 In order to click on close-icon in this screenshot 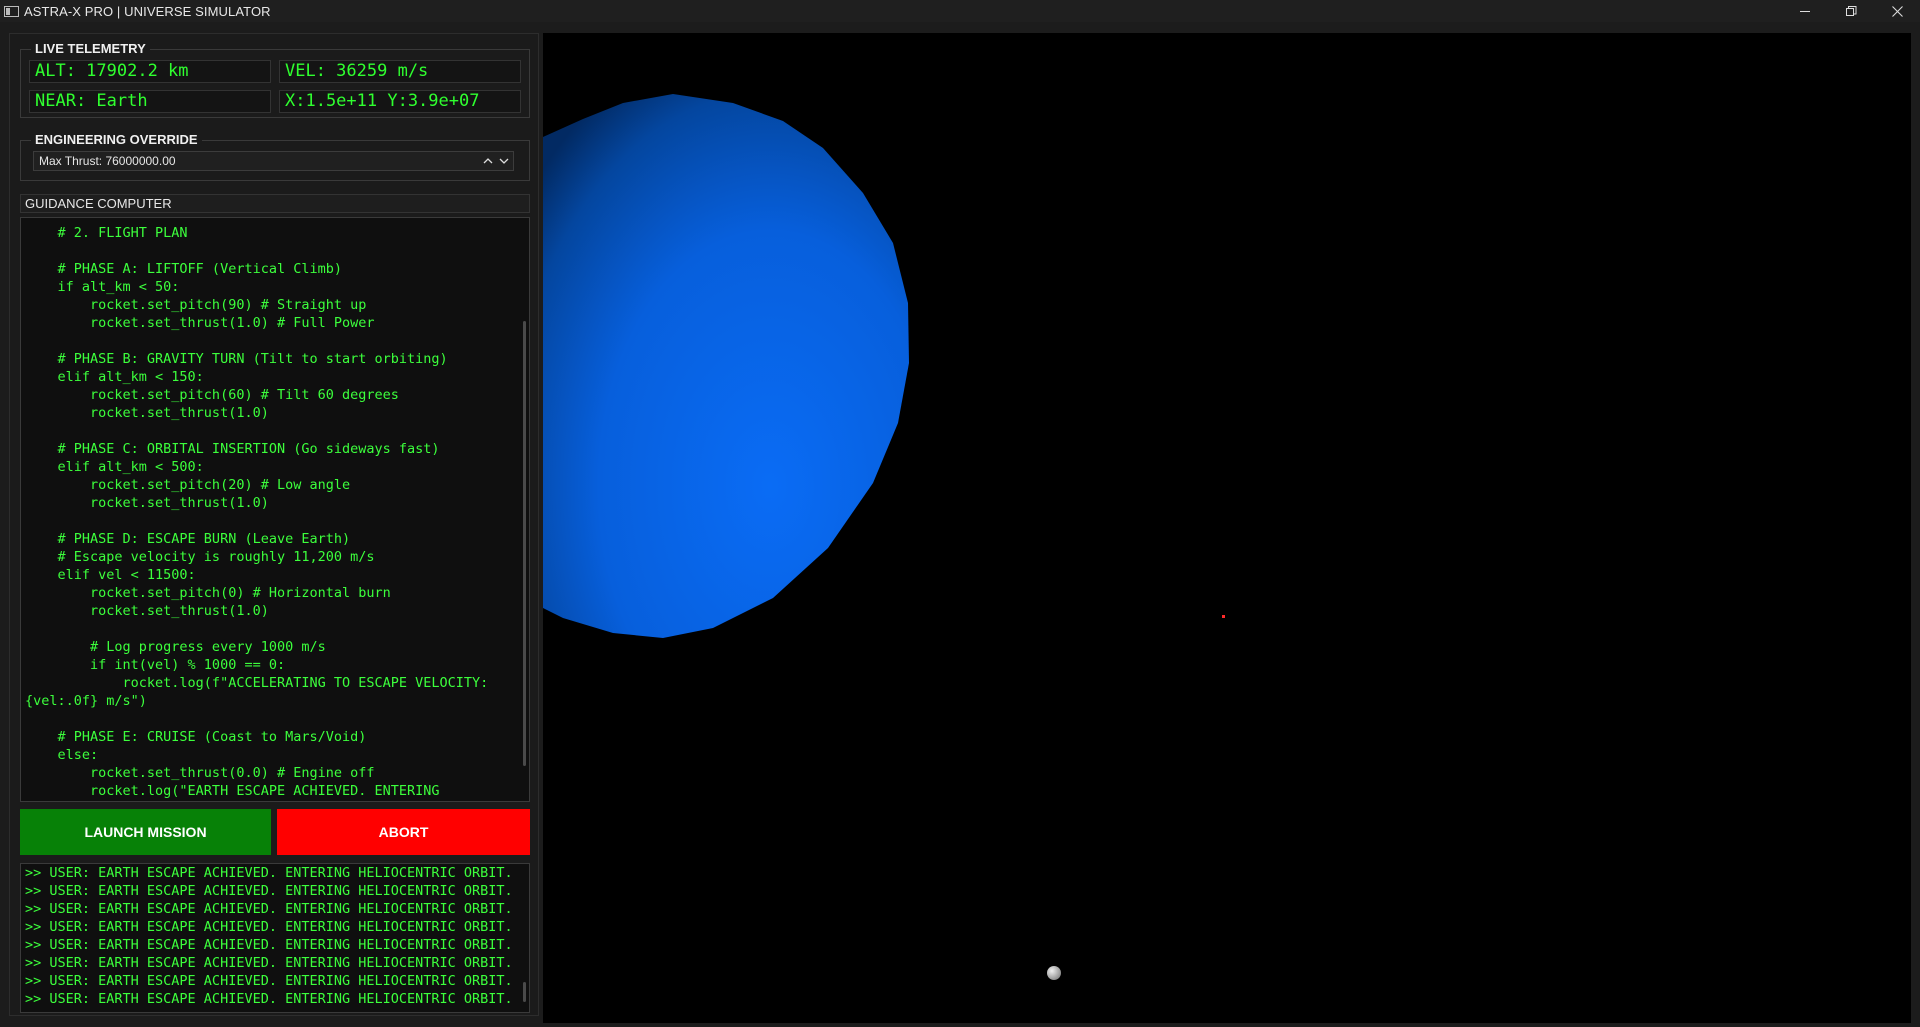, I will do `click(1897, 11)`.